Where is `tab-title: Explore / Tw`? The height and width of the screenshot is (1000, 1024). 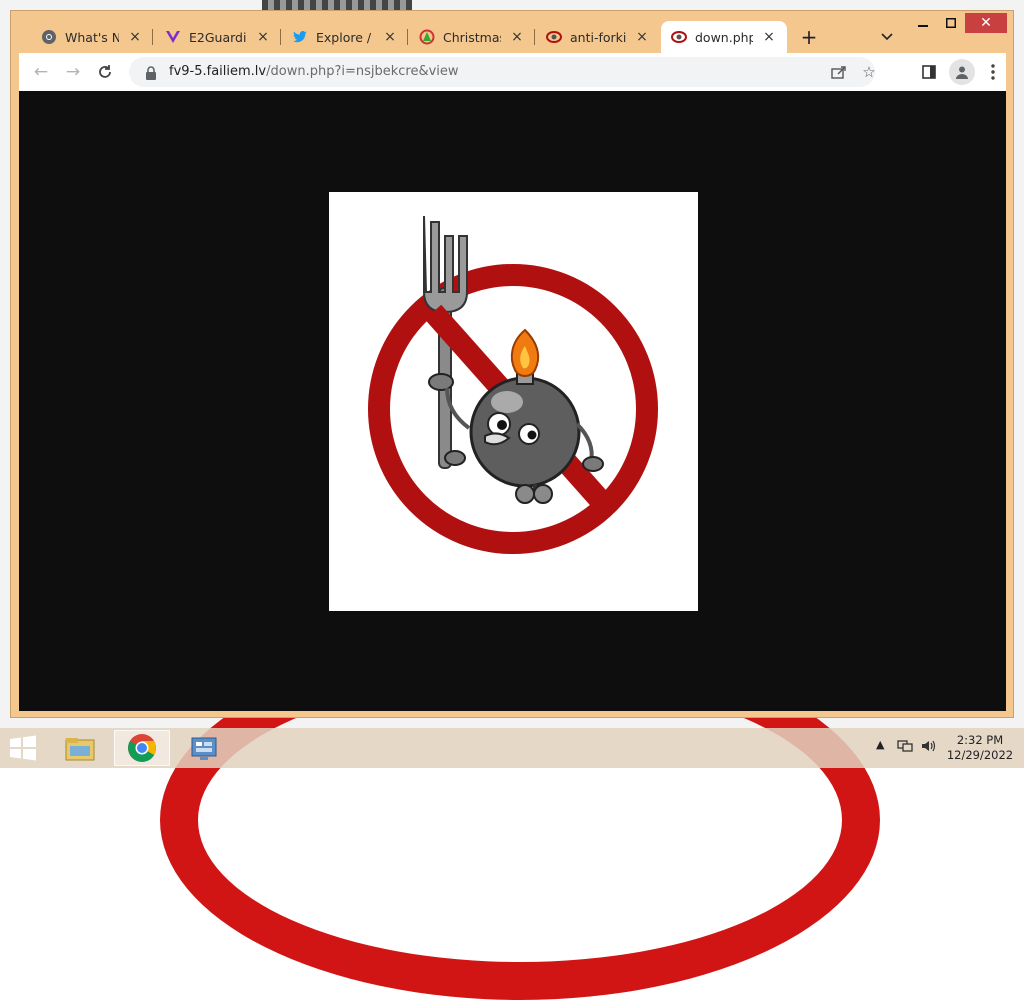 tab-title: Explore / Tw is located at coordinates (345, 37).